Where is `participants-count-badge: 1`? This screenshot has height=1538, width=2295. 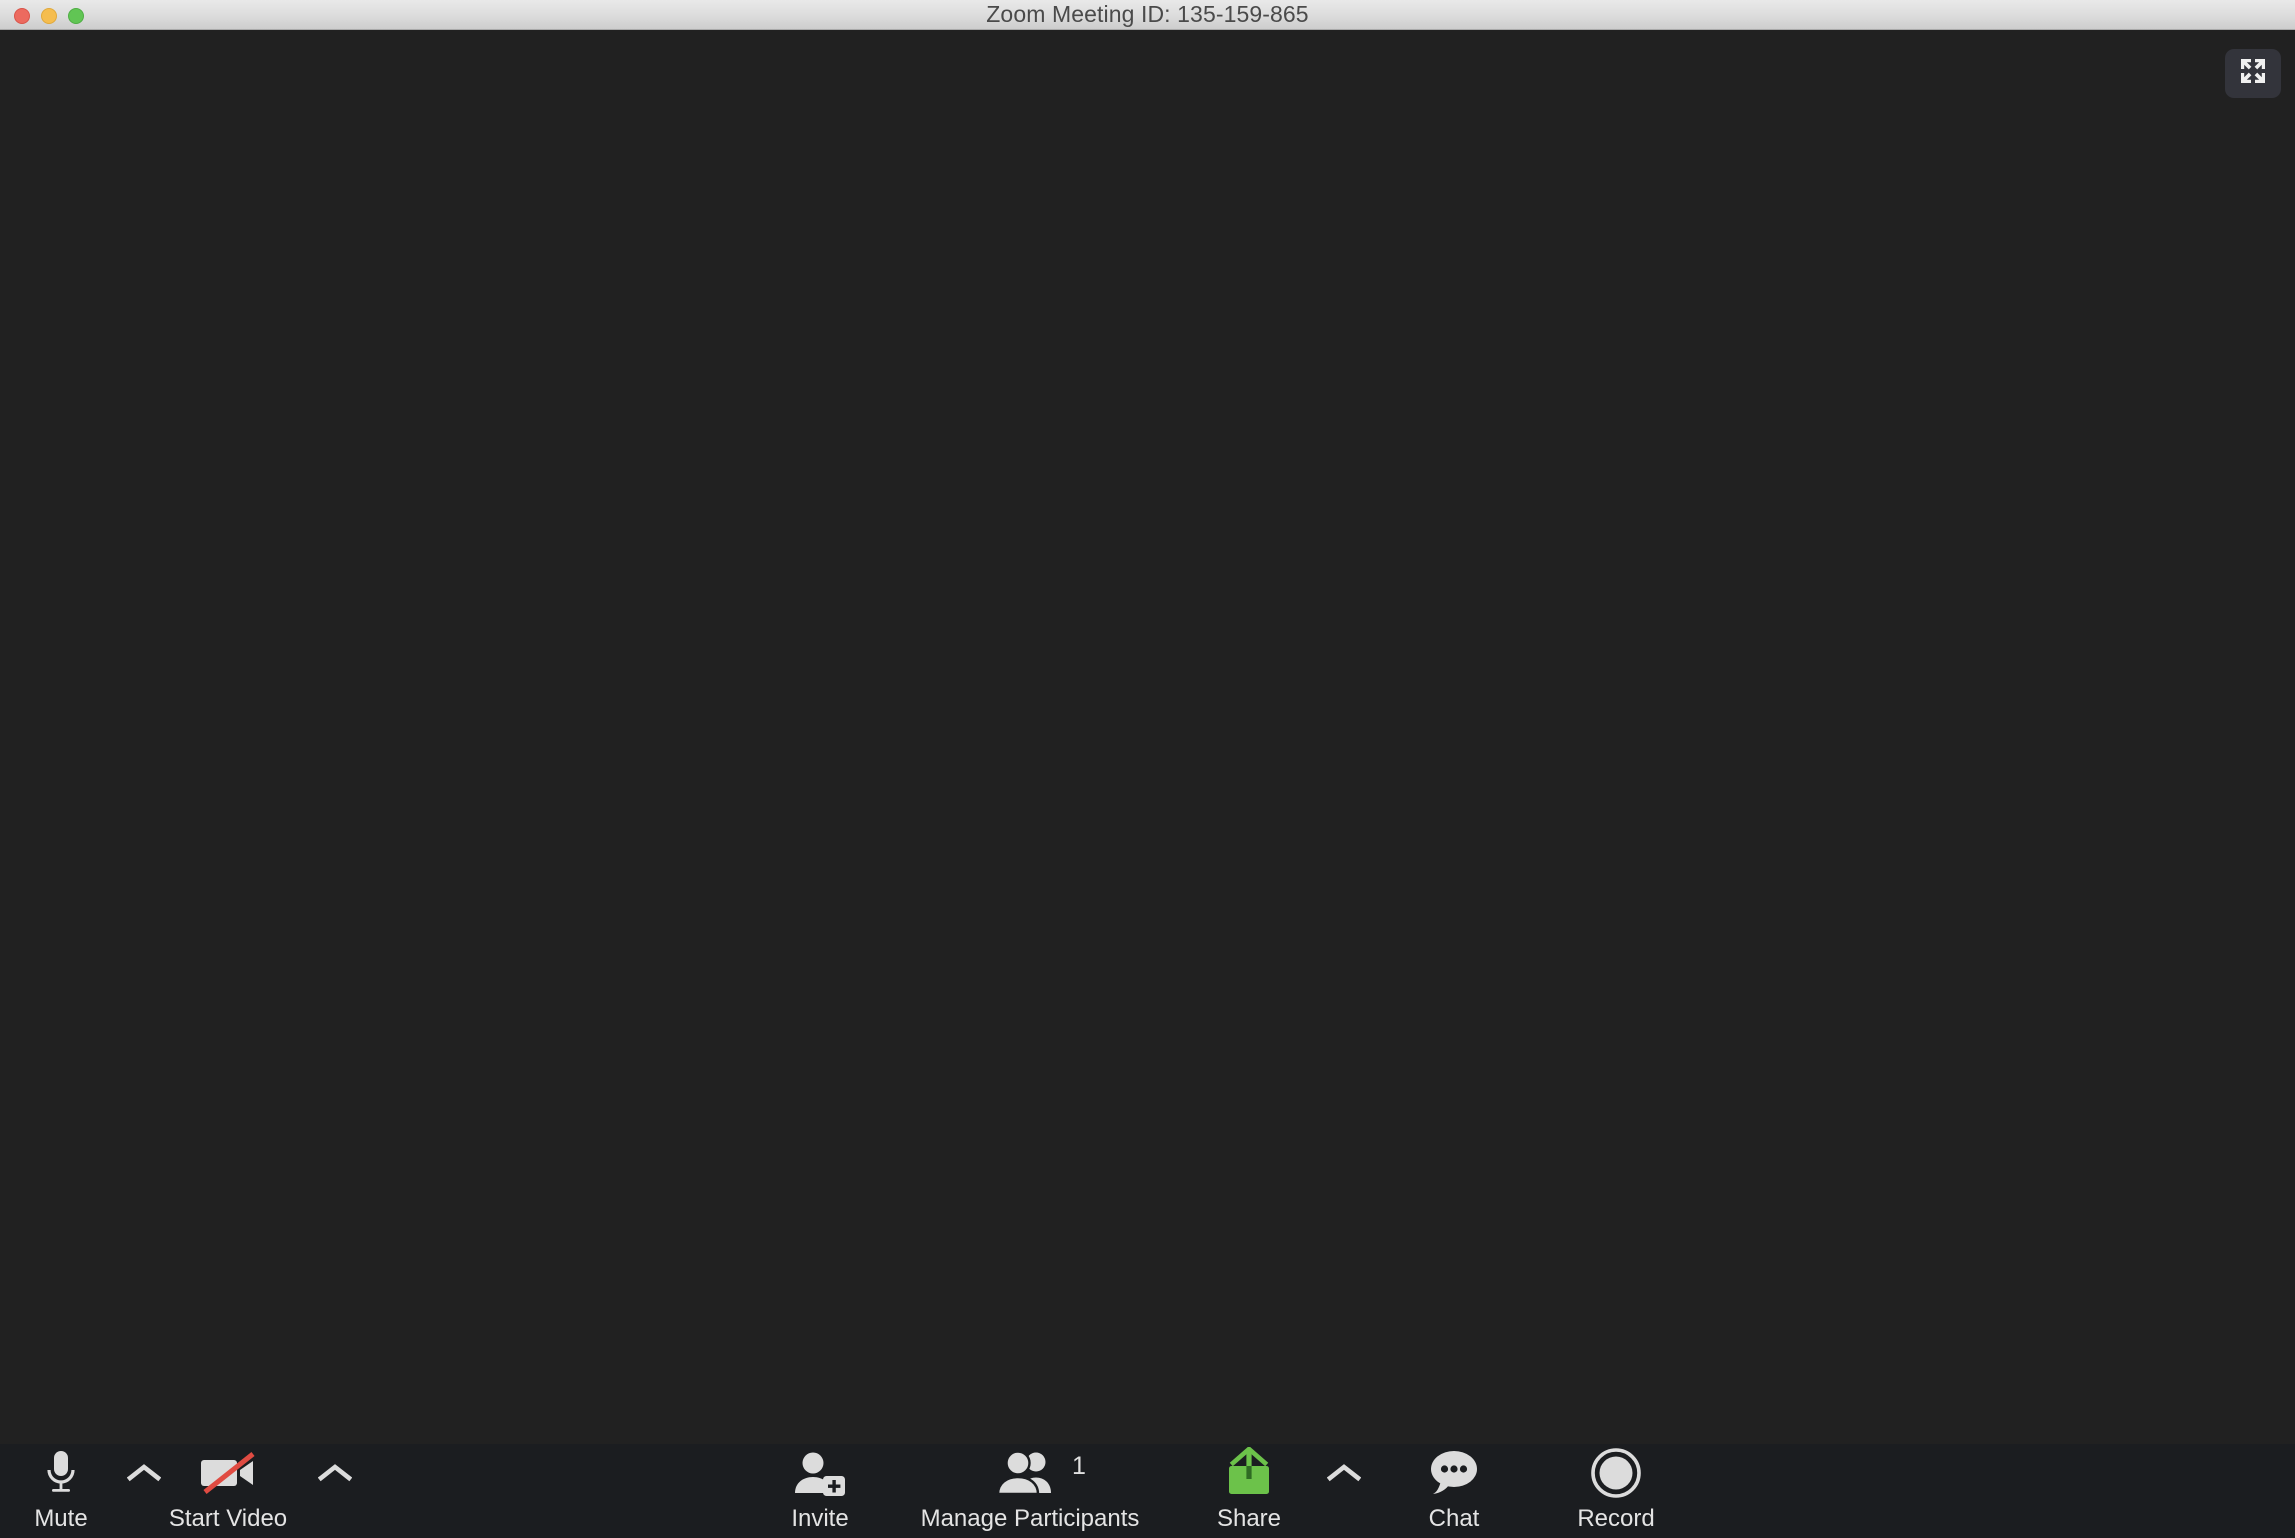 participants-count-badge: 1 is located at coordinates (1079, 1466).